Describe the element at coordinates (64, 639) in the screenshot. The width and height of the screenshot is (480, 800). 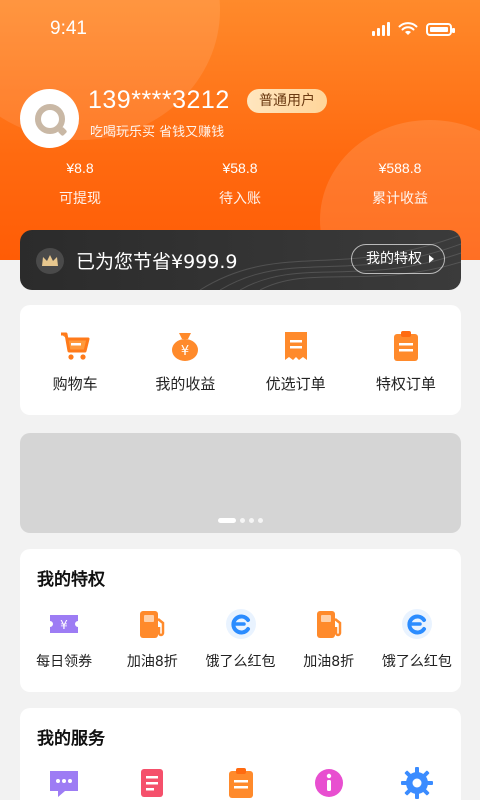
I see `privilege-coupon: ¥ 每日领券` at that location.